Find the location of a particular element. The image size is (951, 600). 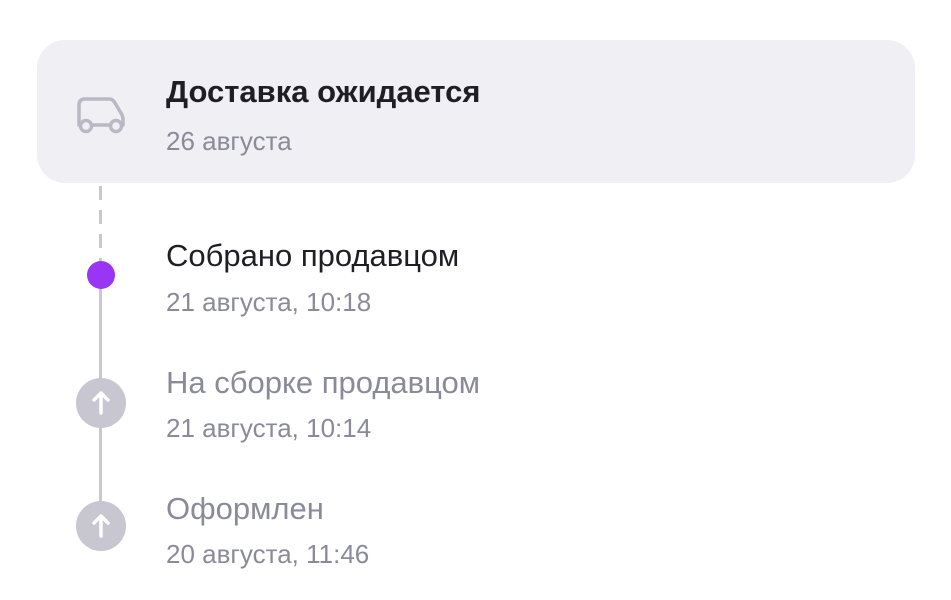

delivery-title: Доставка ожидается is located at coordinates (323, 91).